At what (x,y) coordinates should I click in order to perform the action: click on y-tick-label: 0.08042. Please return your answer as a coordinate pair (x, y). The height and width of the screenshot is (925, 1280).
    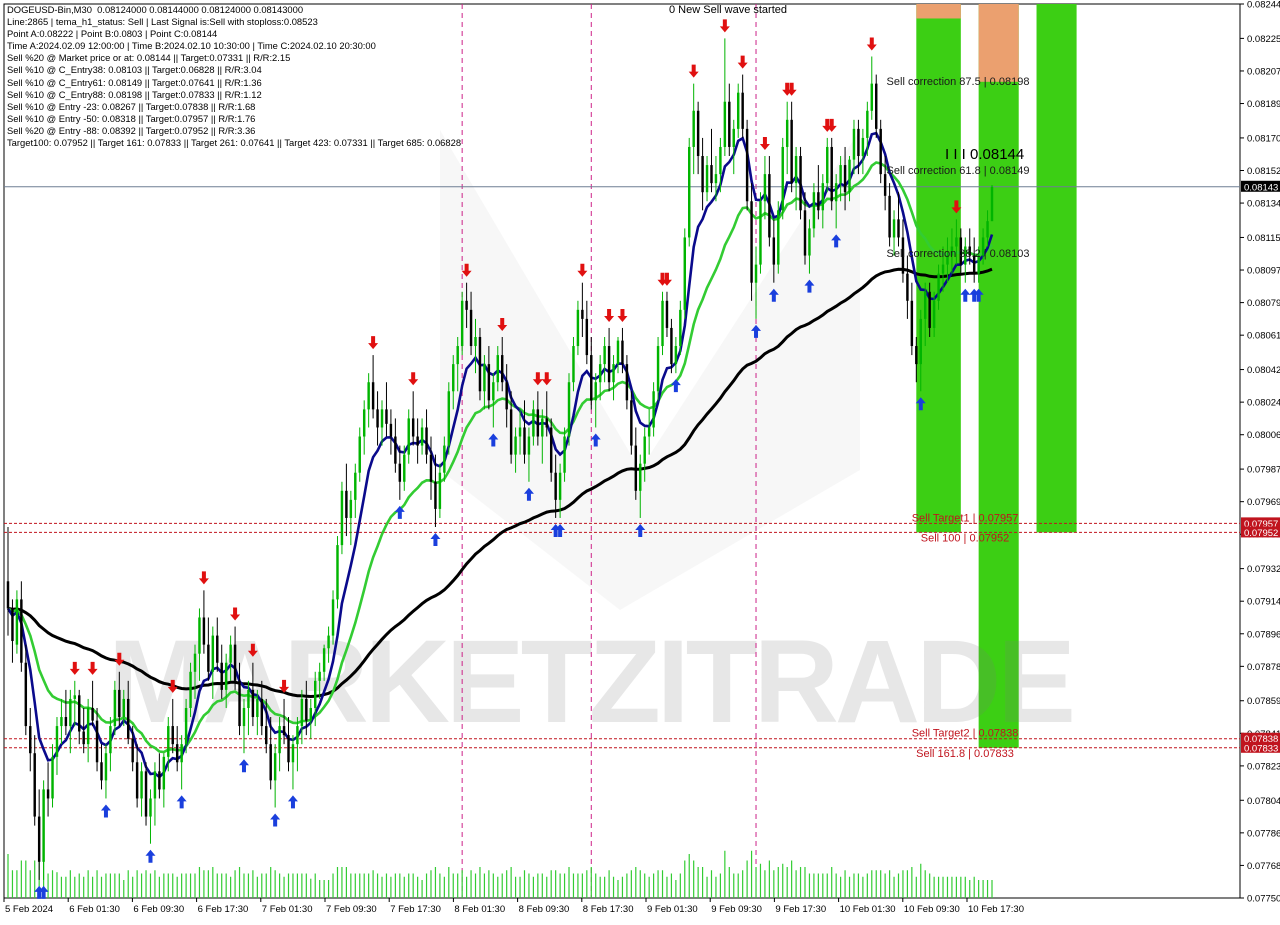
    Looking at the image, I should click on (1263, 370).